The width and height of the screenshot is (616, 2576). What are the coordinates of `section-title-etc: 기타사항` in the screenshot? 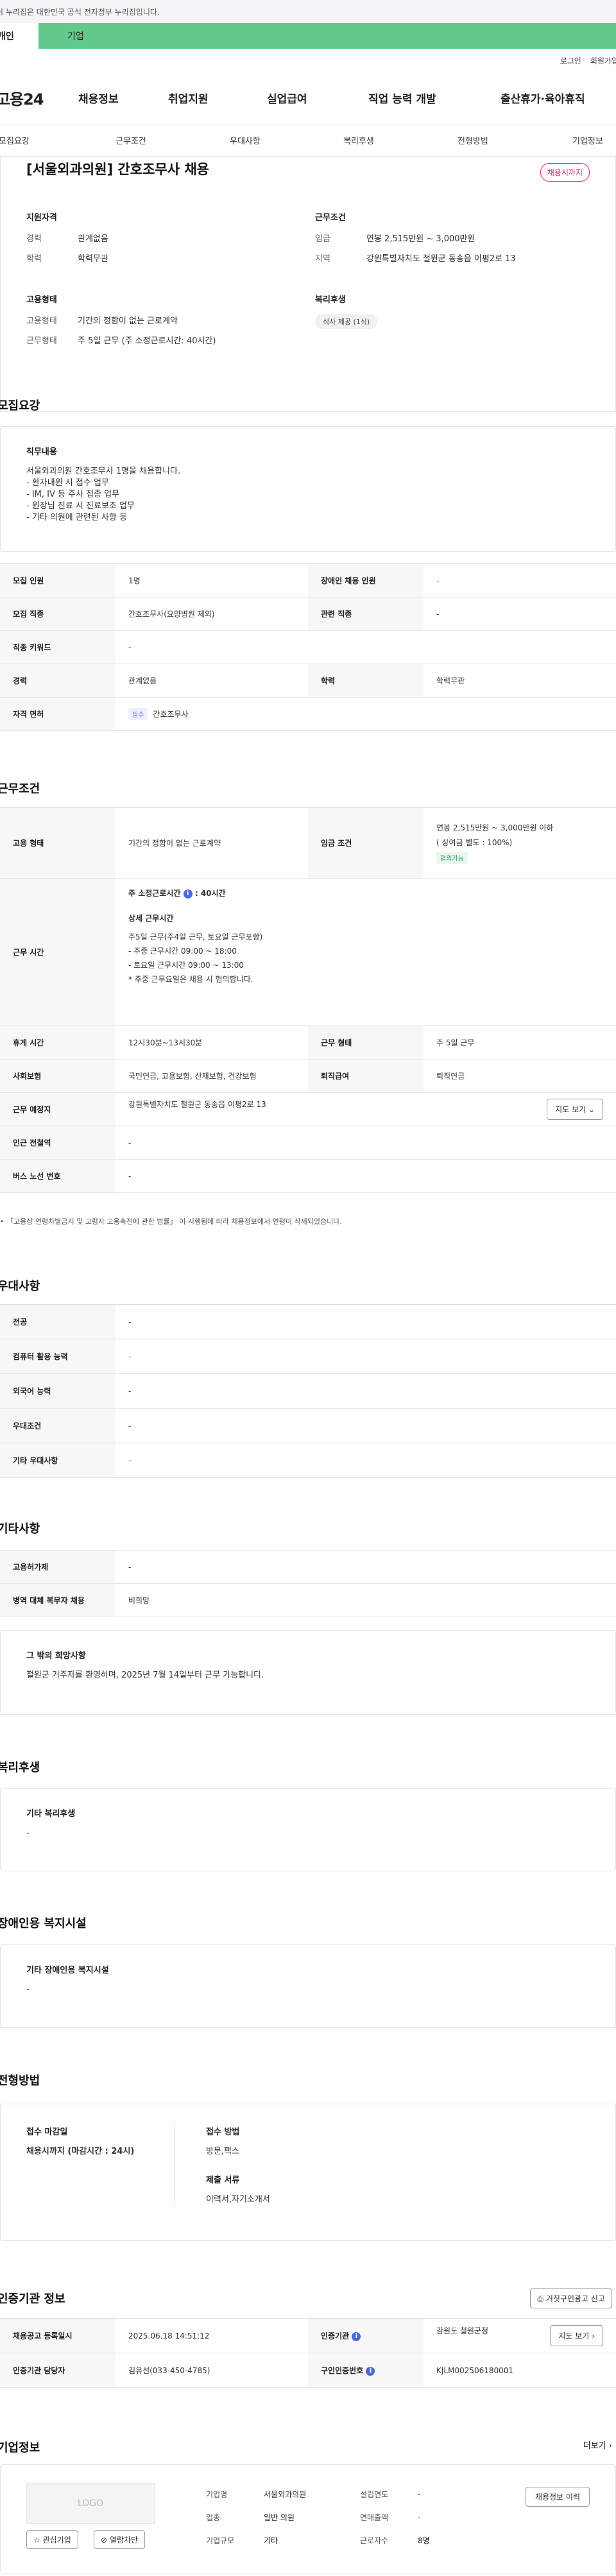 It's located at (20, 1529).